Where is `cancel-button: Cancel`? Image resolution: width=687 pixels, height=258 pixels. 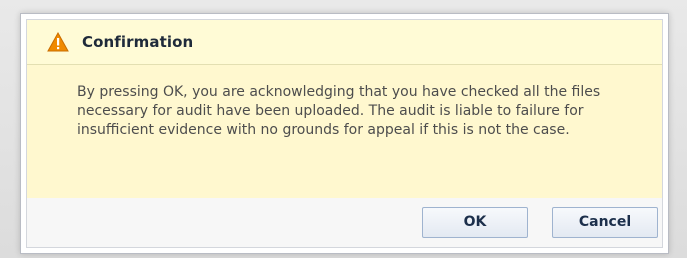
cancel-button: Cancel is located at coordinates (605, 222).